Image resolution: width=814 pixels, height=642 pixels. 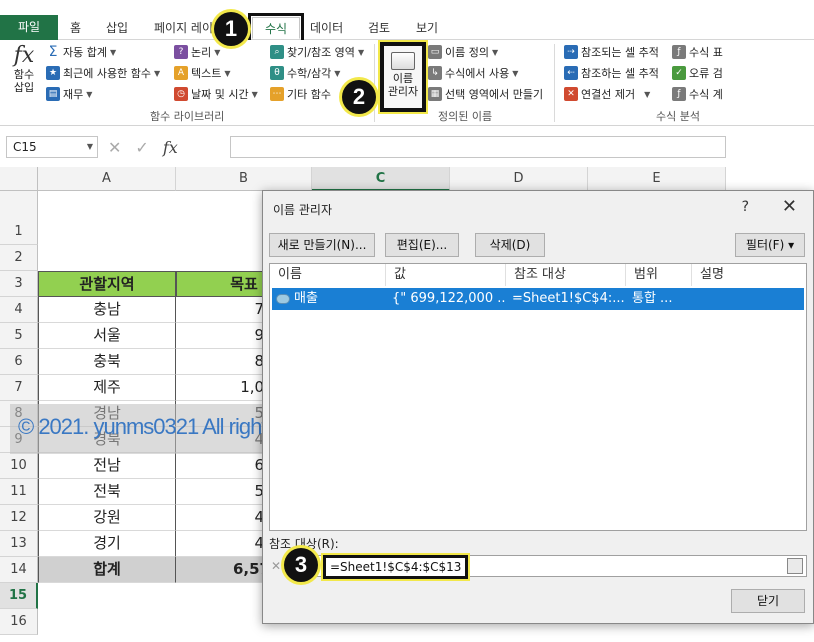 I want to click on table-row-region: 전남, so click(x=107, y=466).